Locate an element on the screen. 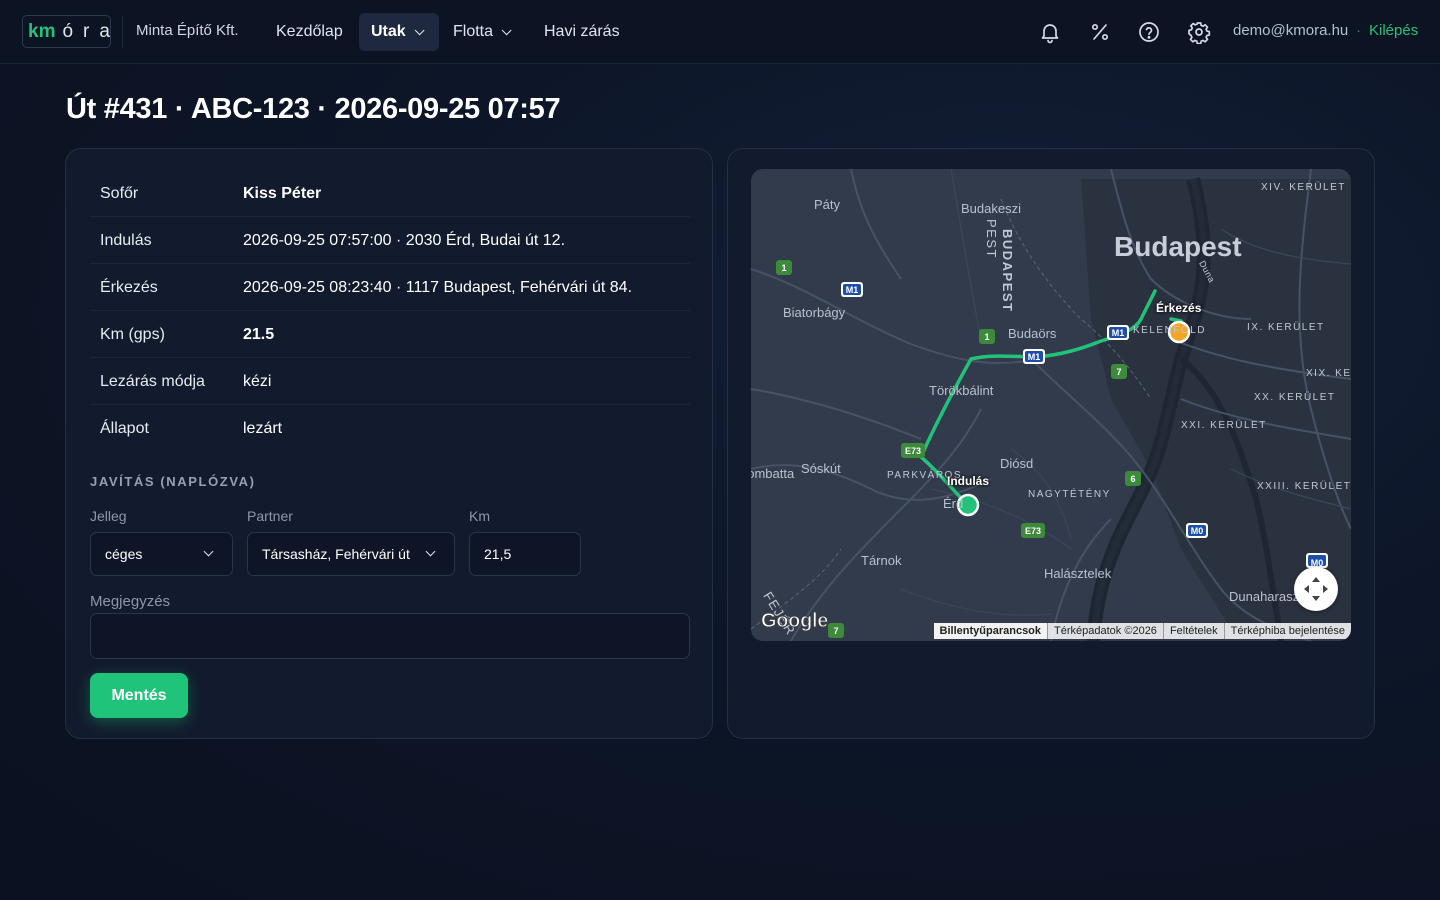  map-place: Érd is located at coordinates (953, 503).